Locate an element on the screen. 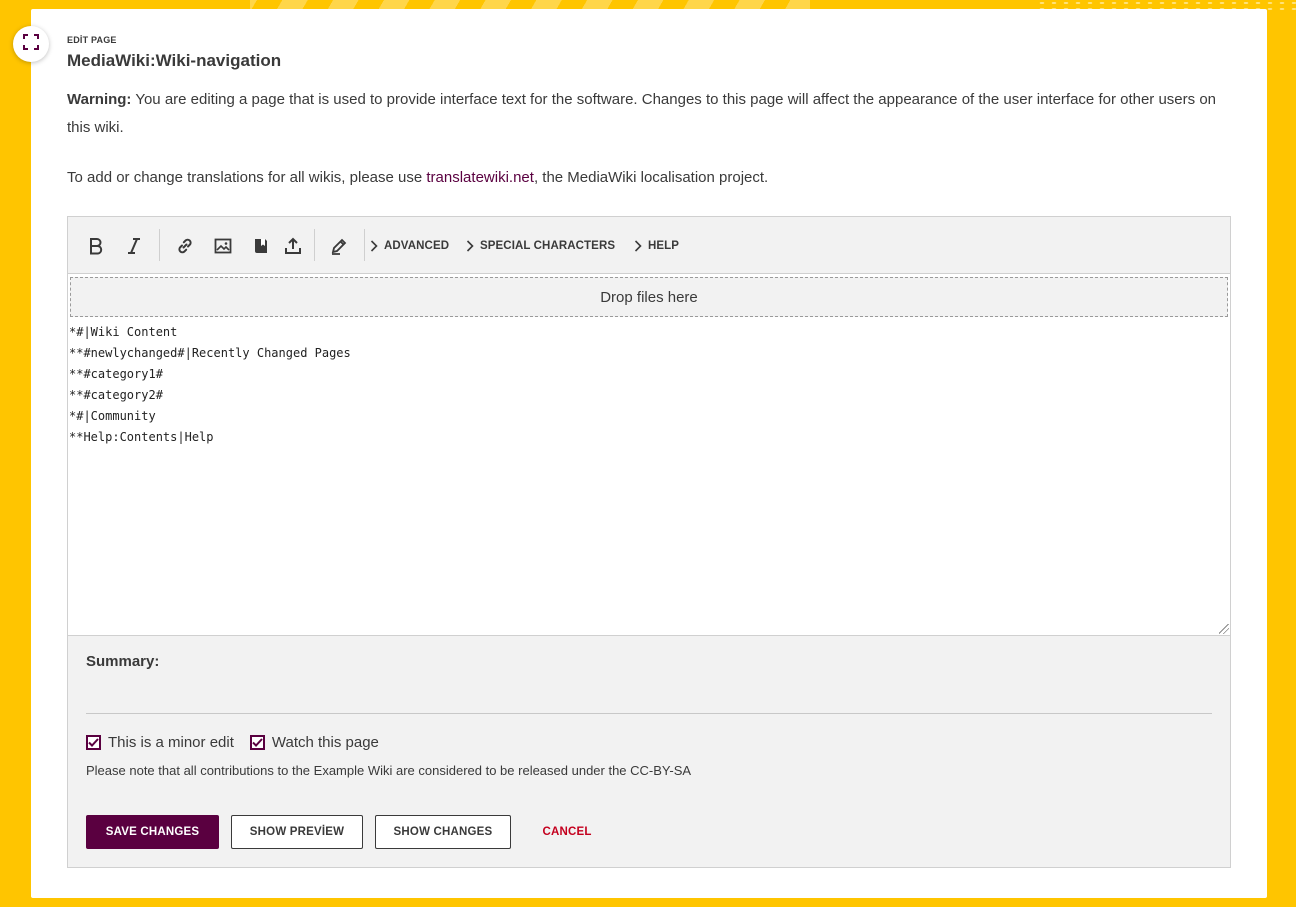 Image resolution: width=1296 pixels, height=907 pixels. link-icon is located at coordinates (185, 246).